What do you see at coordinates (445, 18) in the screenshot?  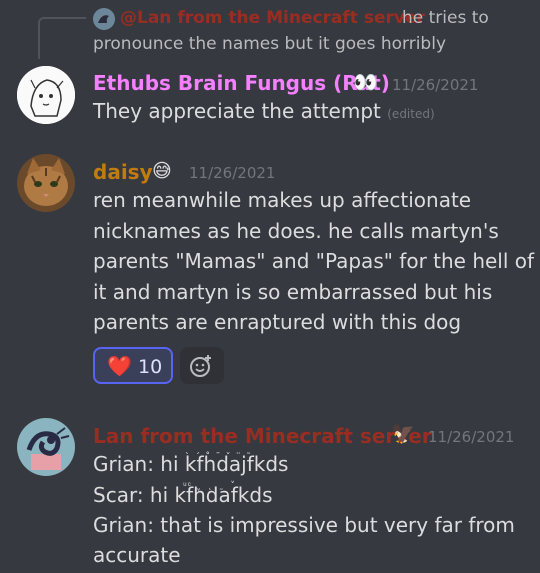 I see `reply-text: he tries to` at bounding box center [445, 18].